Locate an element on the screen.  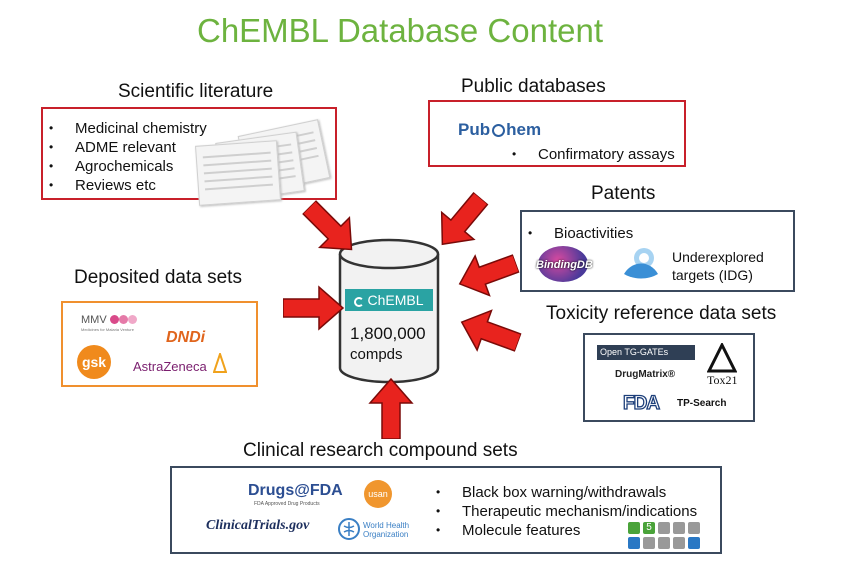
patents-heading: Patents is located at coordinates (623, 193).